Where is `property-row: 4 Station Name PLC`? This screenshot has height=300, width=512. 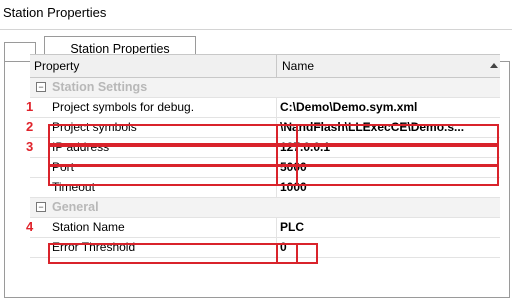
property-row: 4 Station Name PLC is located at coordinates (263, 228).